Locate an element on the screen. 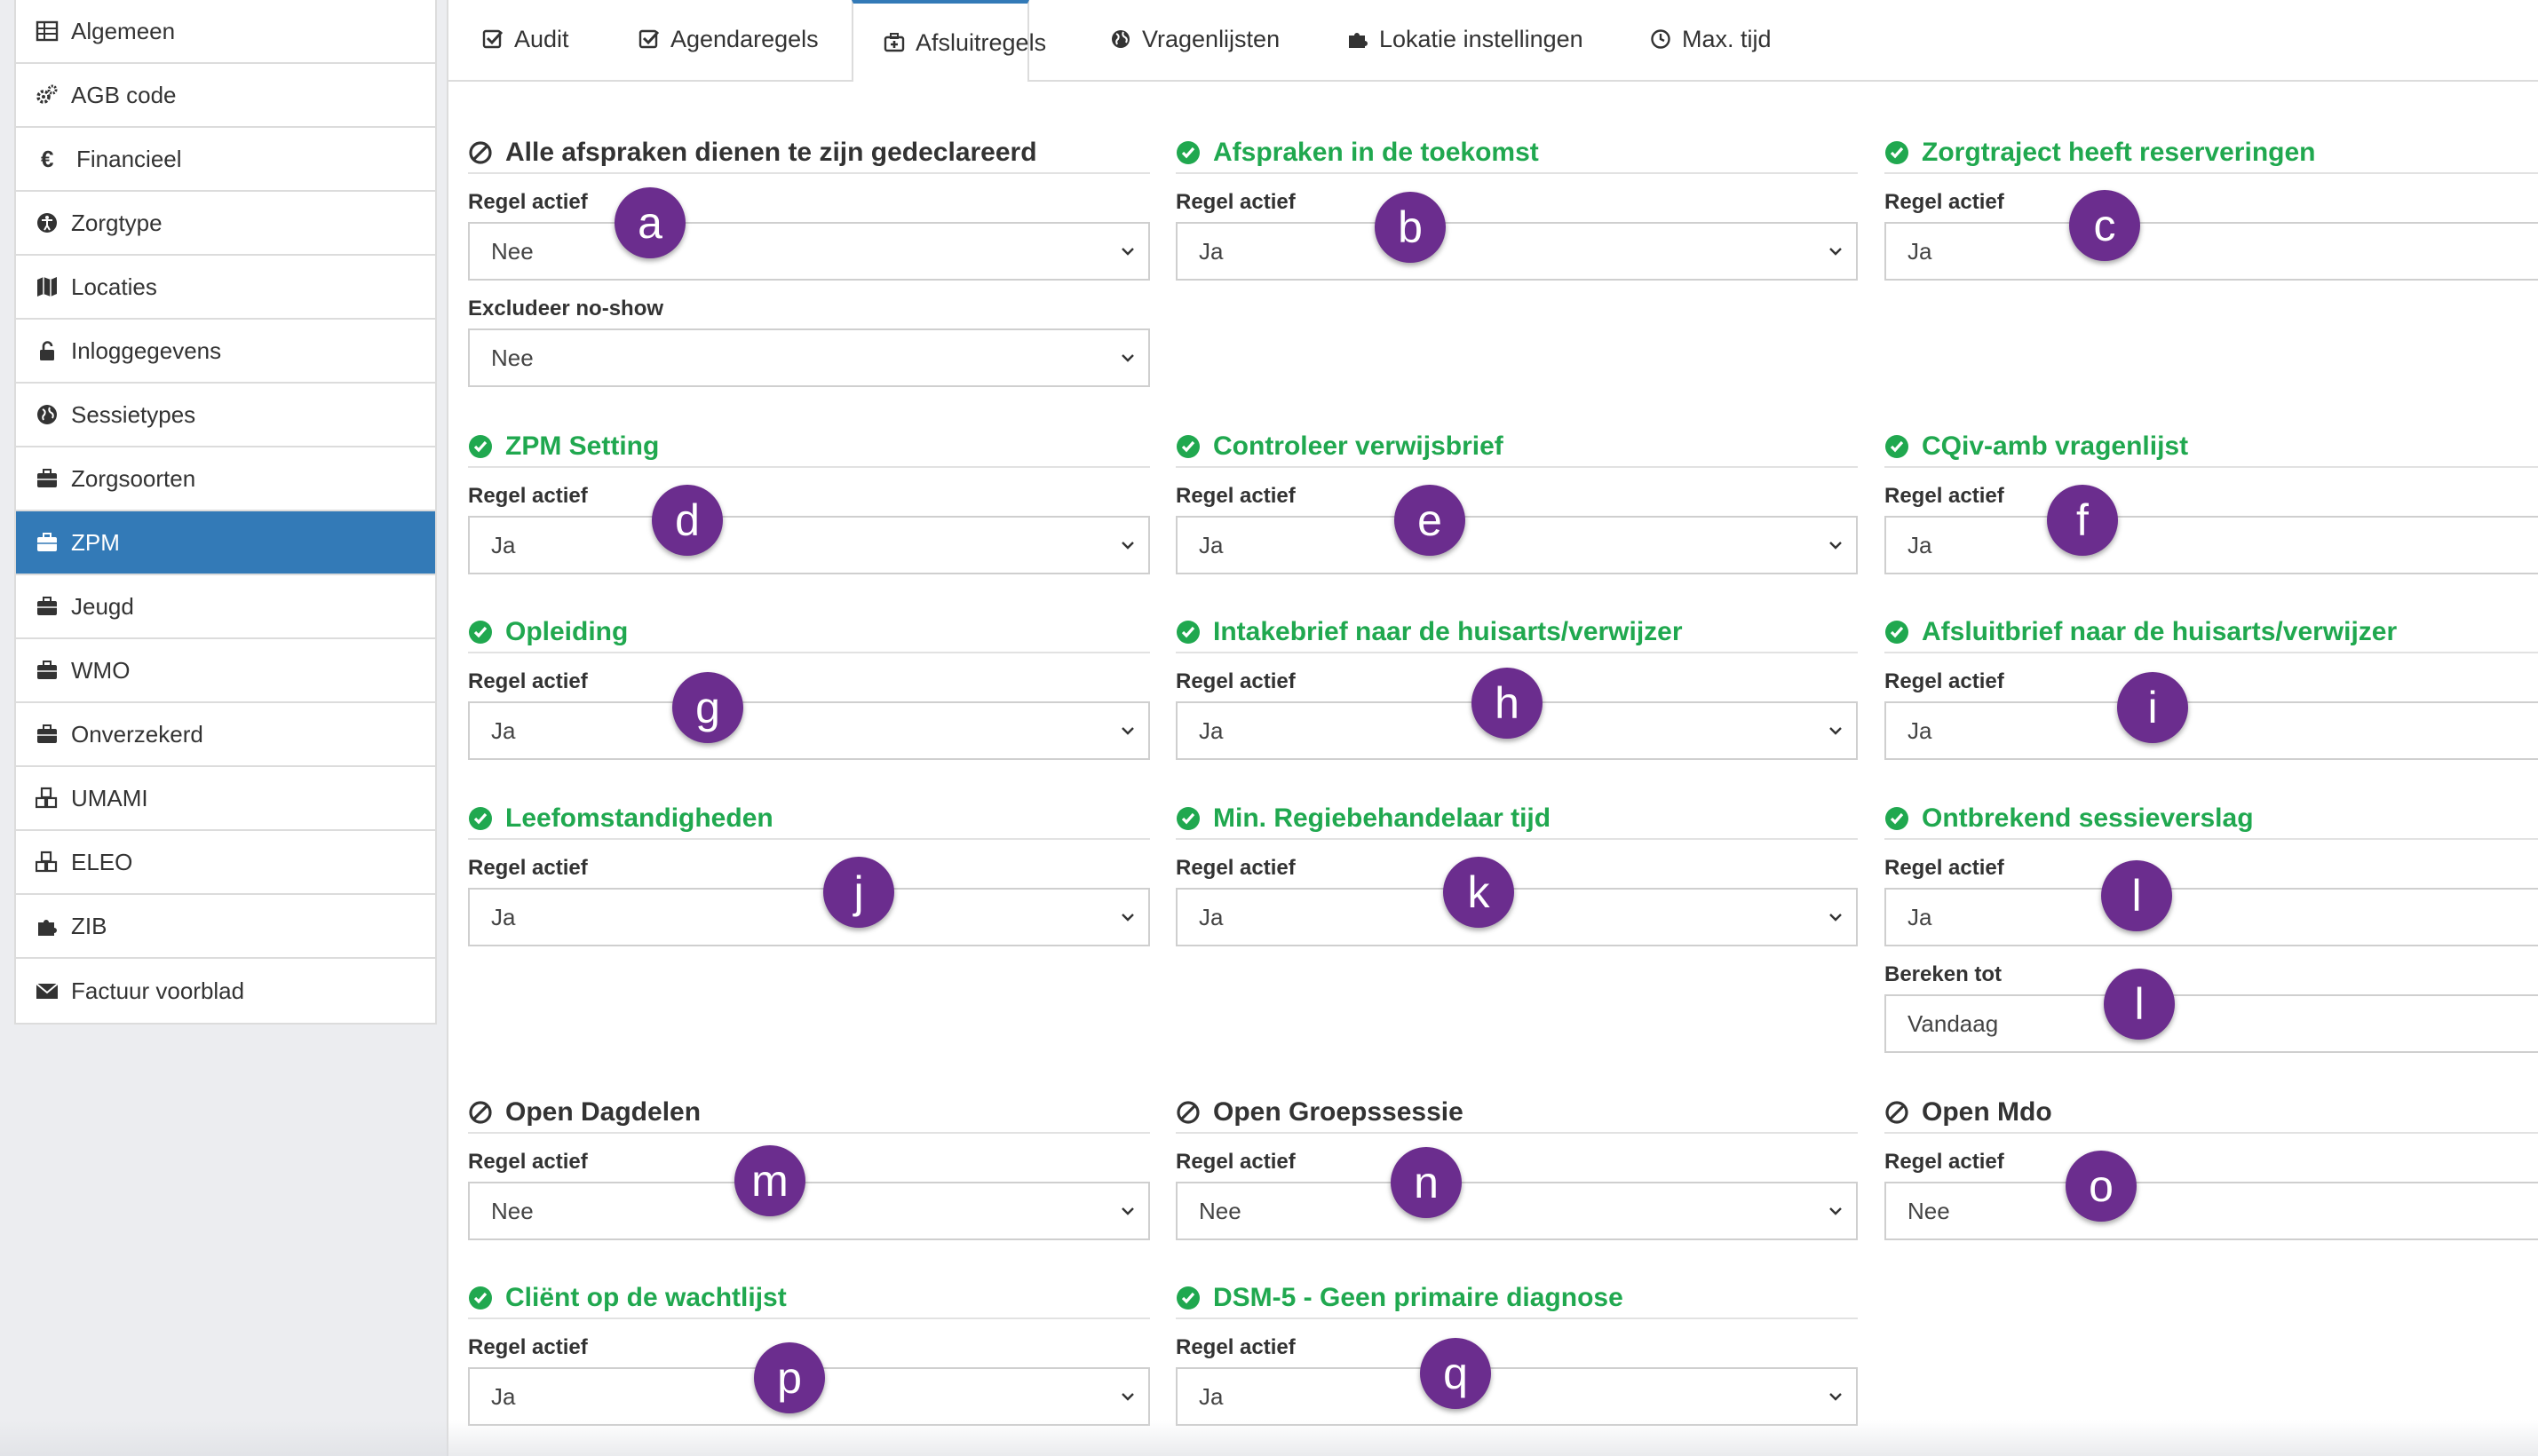  sidebar-item-label: Onverzekerd is located at coordinates (137, 734).